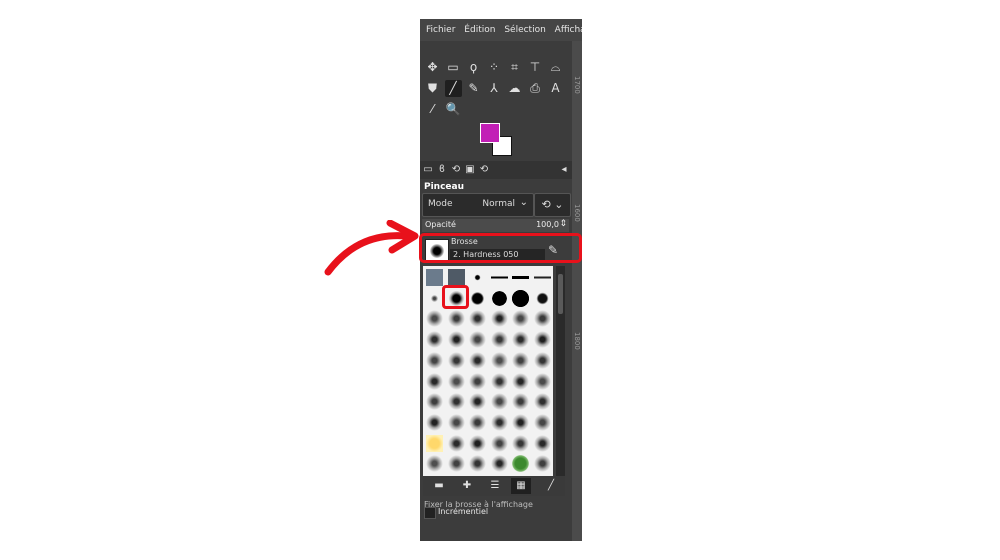  What do you see at coordinates (563, 224) in the screenshot?
I see `spinner-icon: ⇕` at bounding box center [563, 224].